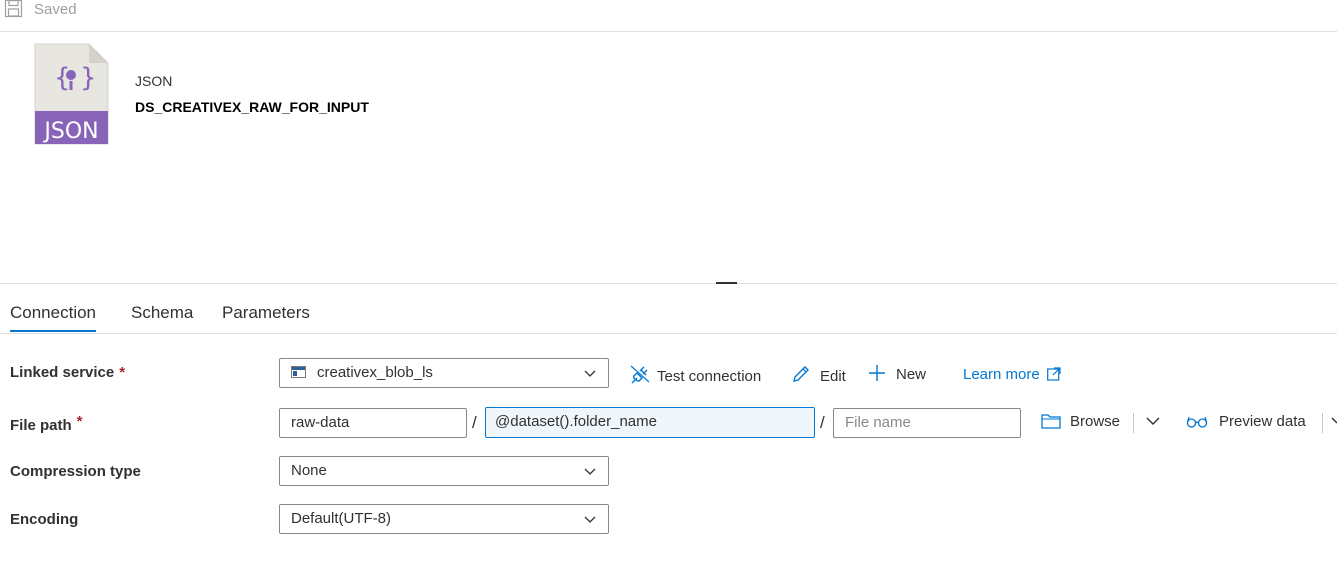  What do you see at coordinates (375, 372) in the screenshot?
I see `linked-service-value: creativex_blob_ls` at bounding box center [375, 372].